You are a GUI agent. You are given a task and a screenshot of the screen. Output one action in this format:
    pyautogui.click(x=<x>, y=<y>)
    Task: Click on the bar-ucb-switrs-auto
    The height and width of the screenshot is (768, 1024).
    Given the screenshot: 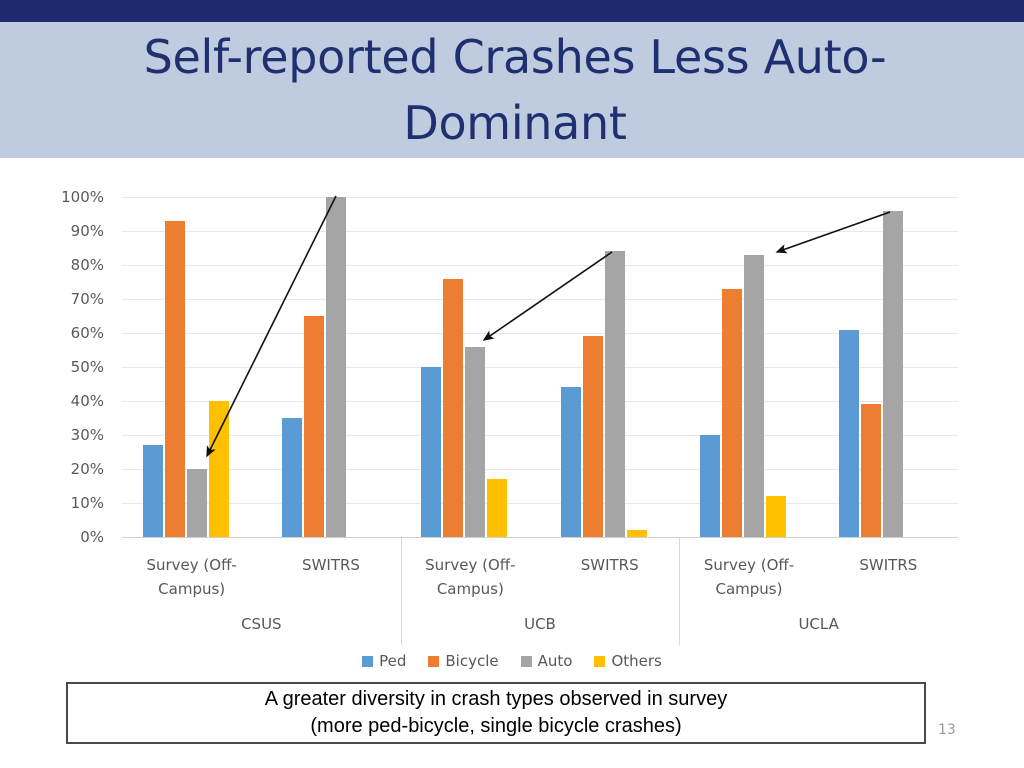 What is the action you would take?
    pyautogui.click(x=614, y=394)
    